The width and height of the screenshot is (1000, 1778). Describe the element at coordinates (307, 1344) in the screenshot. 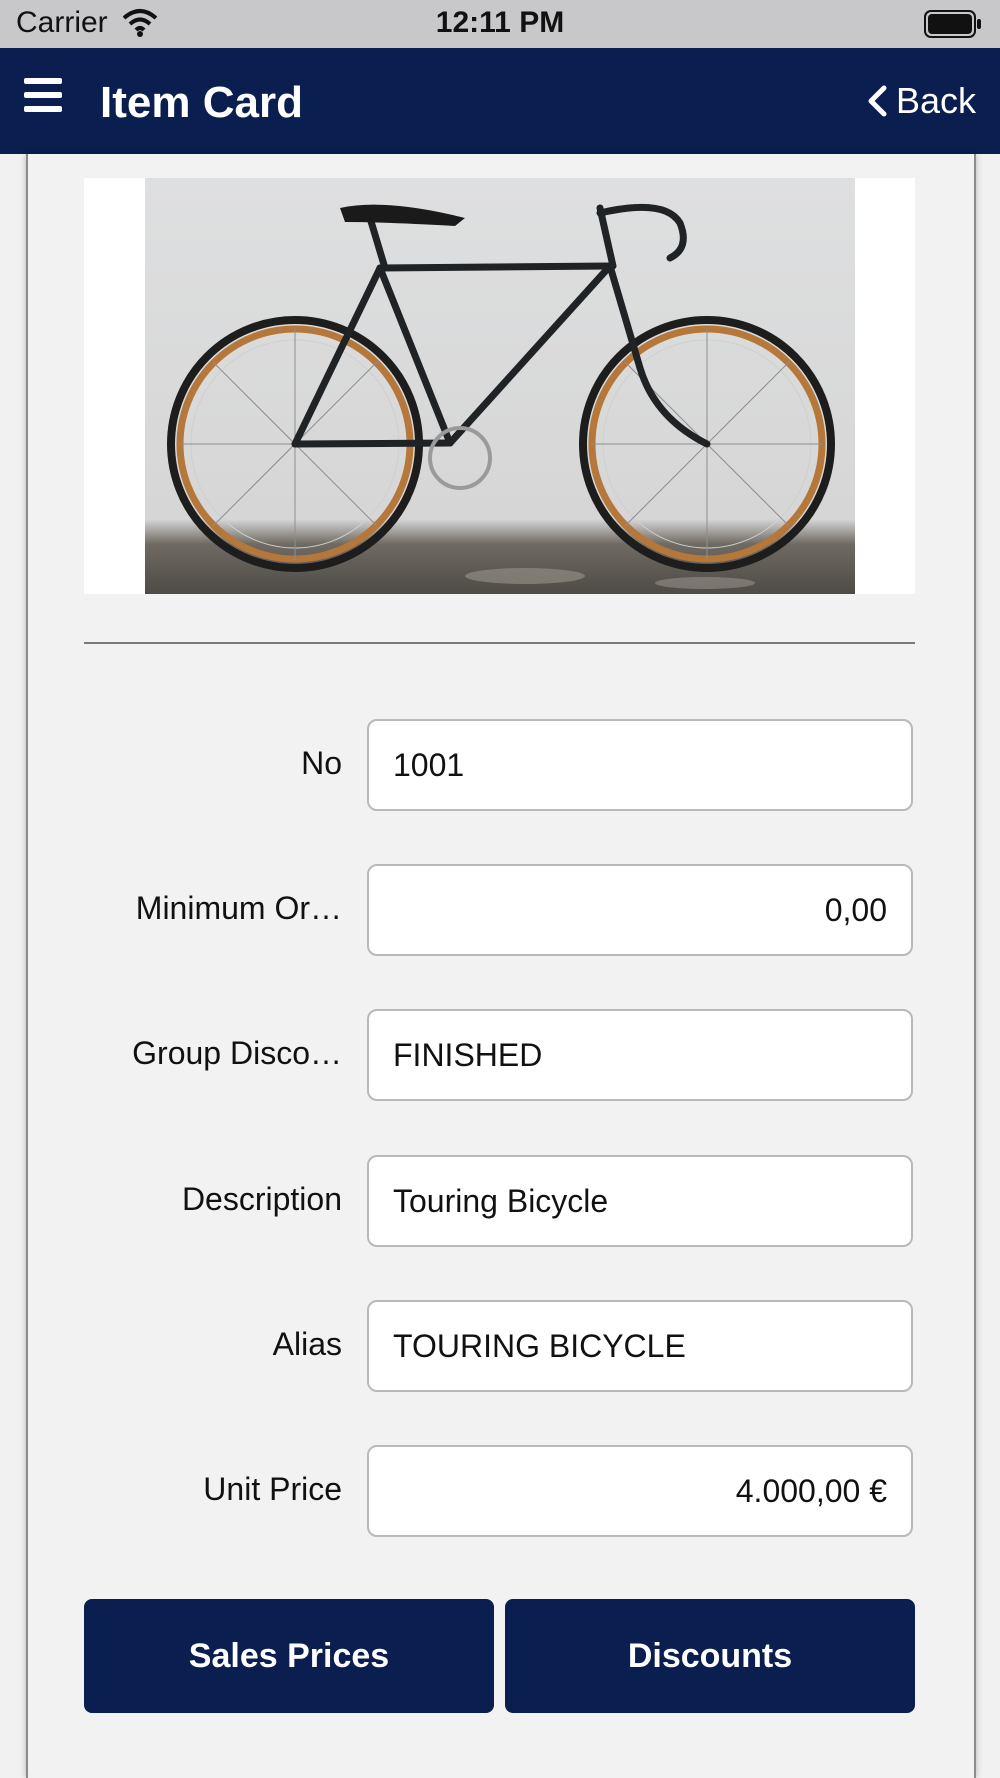

I see `alias-label: Alias` at that location.